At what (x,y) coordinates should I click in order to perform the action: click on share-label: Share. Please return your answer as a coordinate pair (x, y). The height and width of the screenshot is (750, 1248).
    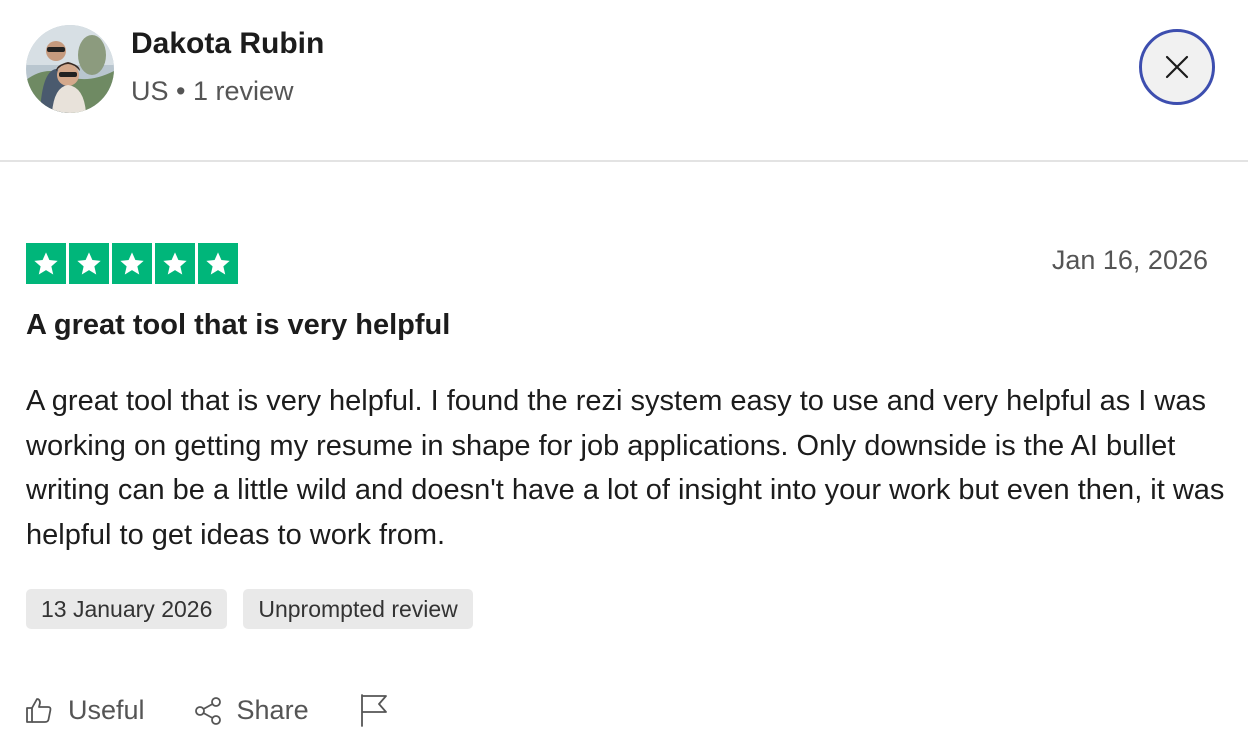
    Looking at the image, I should click on (272, 709).